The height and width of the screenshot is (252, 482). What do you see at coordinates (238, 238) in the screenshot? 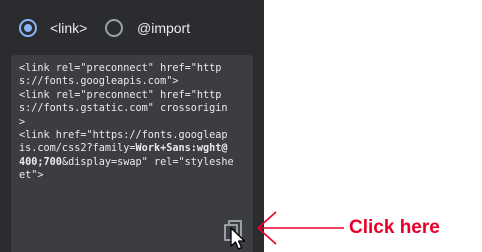
I see `mouse-pointer-icon` at bounding box center [238, 238].